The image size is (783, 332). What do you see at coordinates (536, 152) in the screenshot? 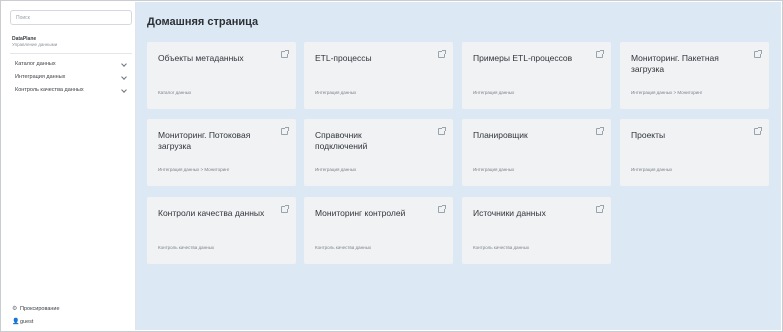
I see `card-scheduler: Планировщик Интеграция данных` at bounding box center [536, 152].